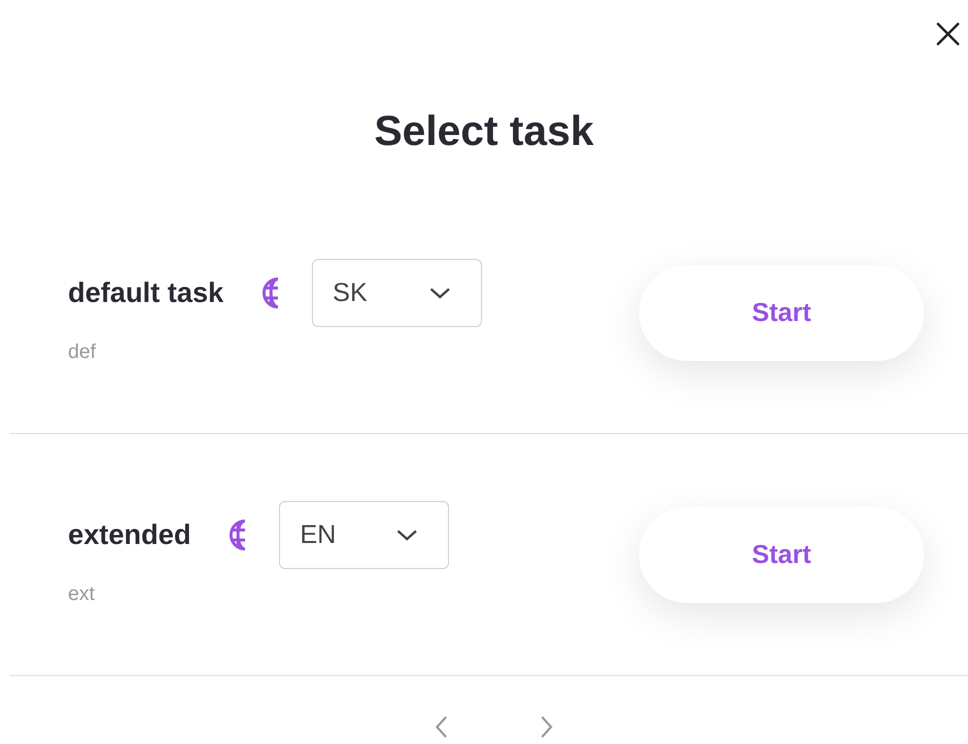  Describe the element at coordinates (129, 535) in the screenshot. I see `task-name: extended` at that location.